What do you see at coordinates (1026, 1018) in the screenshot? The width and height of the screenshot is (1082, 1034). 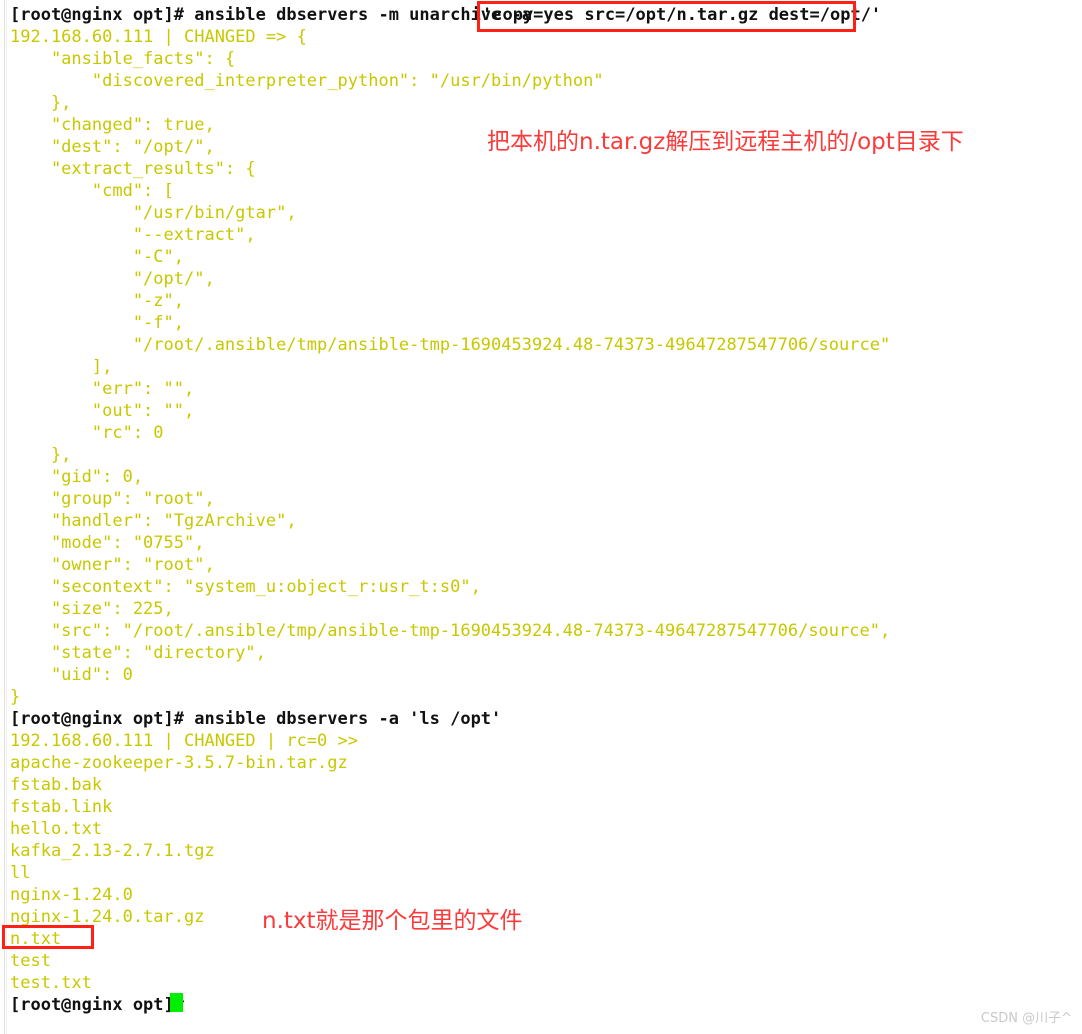 I see `csdn-watermark: CSDN @川子^` at bounding box center [1026, 1018].